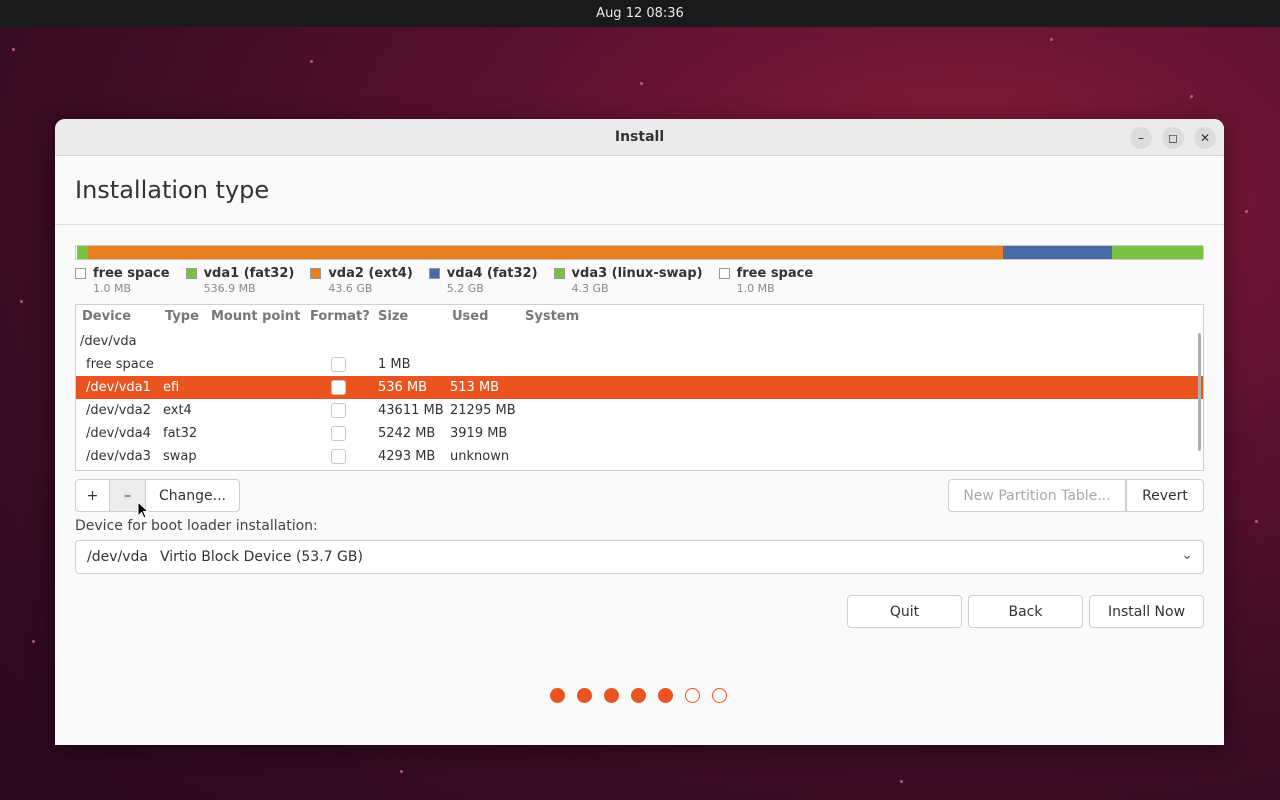 Image resolution: width=1280 pixels, height=800 pixels. I want to click on clock: Aug 12 08:36, so click(640, 13).